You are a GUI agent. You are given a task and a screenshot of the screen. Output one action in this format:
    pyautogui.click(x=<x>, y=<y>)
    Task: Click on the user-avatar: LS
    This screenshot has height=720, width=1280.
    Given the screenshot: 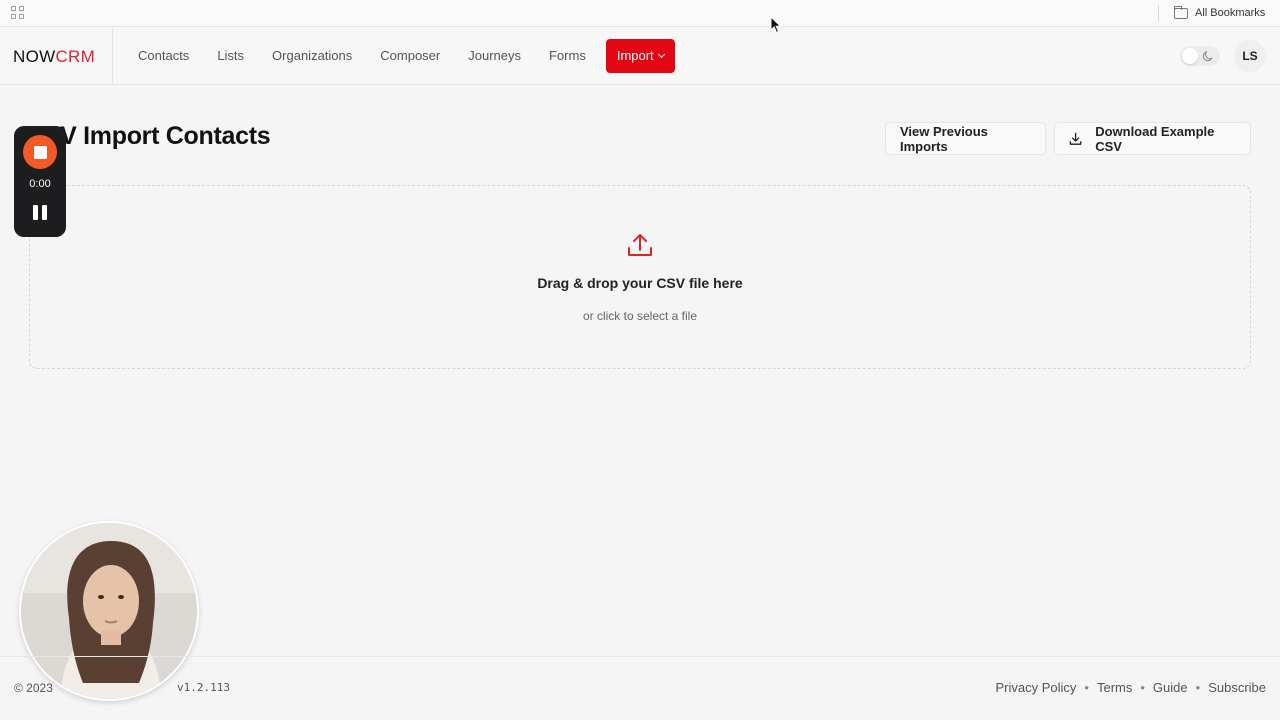 What is the action you would take?
    pyautogui.click(x=1250, y=56)
    